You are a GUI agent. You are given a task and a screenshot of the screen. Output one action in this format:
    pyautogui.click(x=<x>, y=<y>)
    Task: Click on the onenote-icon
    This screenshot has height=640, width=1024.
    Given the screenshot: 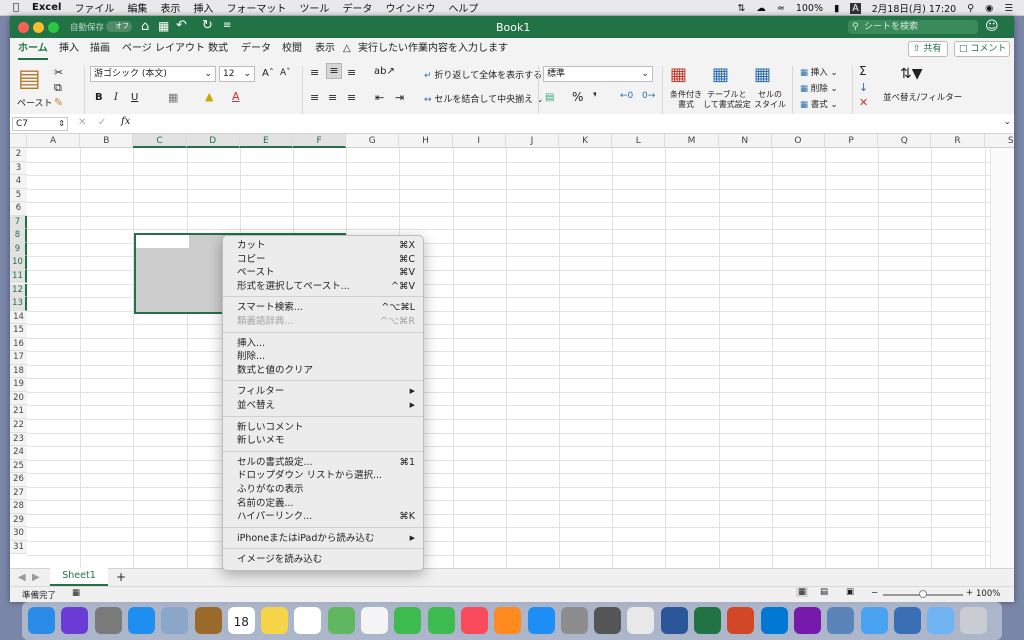 What is the action you would take?
    pyautogui.click(x=807, y=620)
    